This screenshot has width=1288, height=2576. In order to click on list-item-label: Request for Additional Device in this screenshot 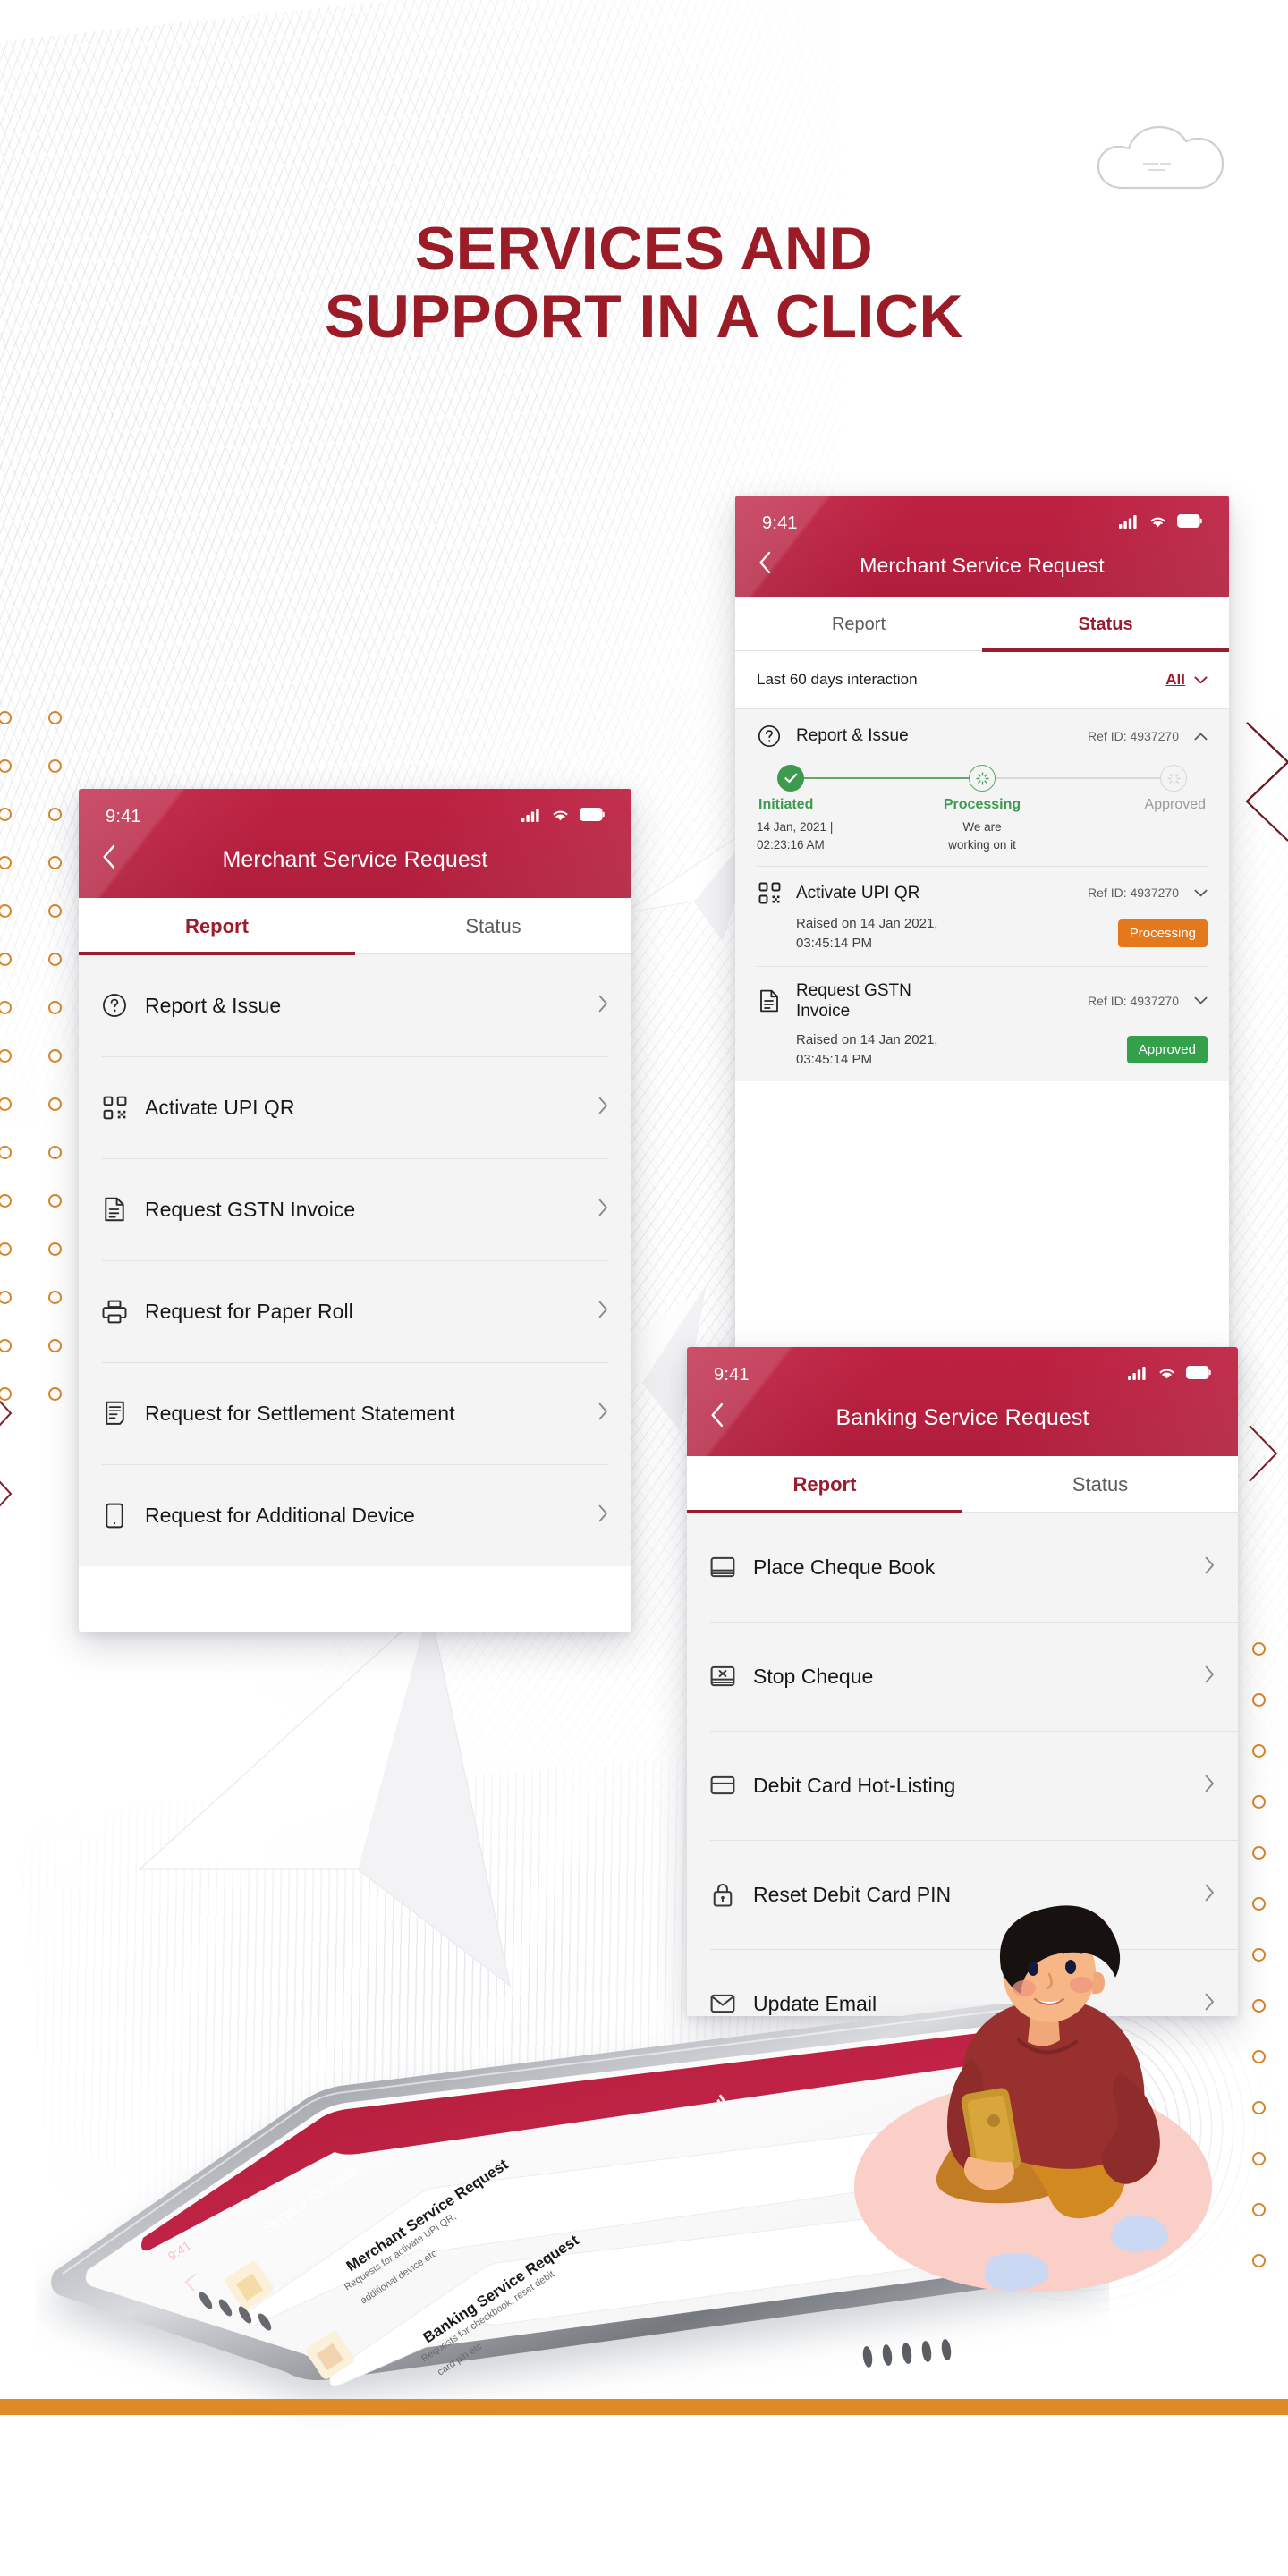, I will do `click(280, 1515)`.